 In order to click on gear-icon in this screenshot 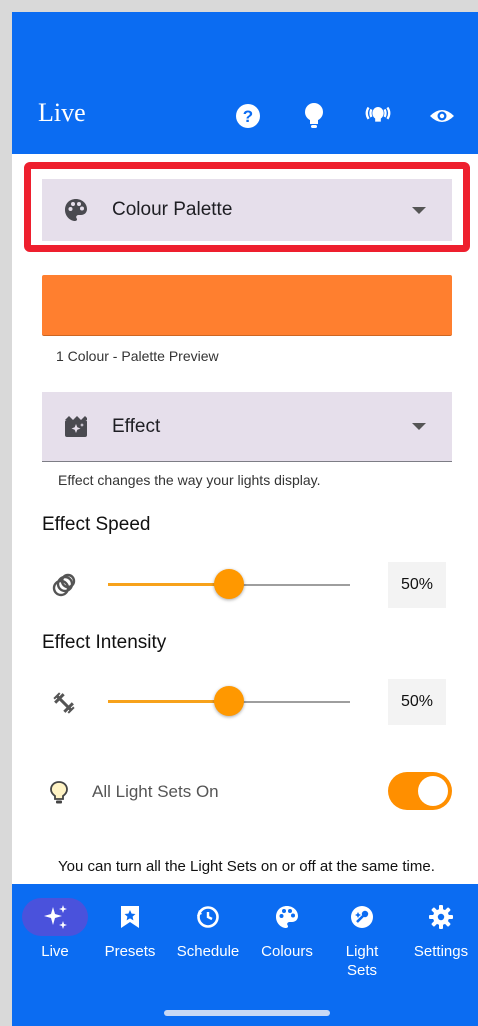, I will do `click(441, 917)`.